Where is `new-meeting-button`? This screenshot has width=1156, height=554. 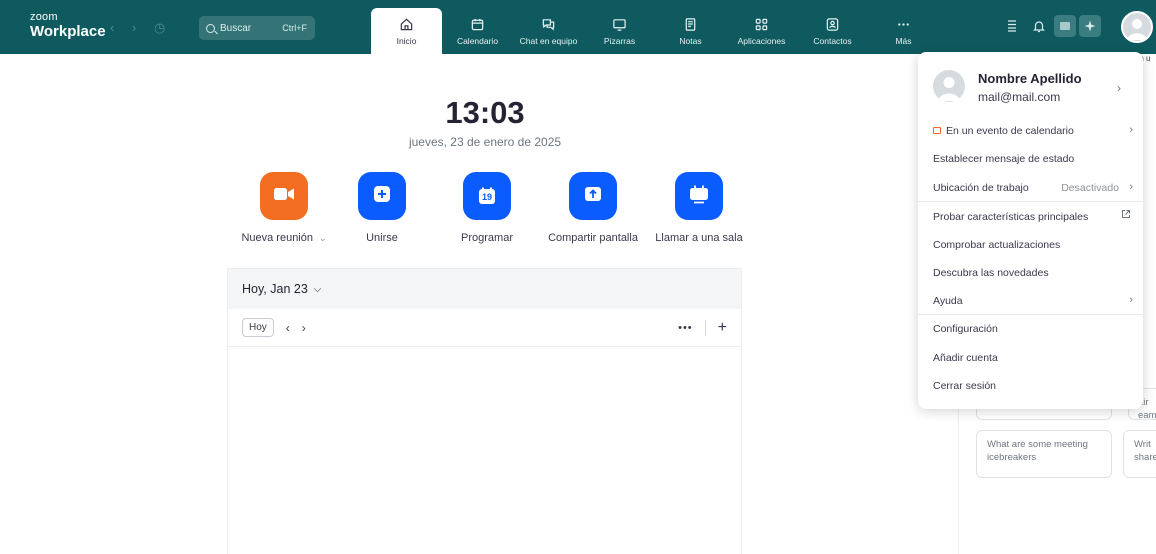
new-meeting-button is located at coordinates (284, 196).